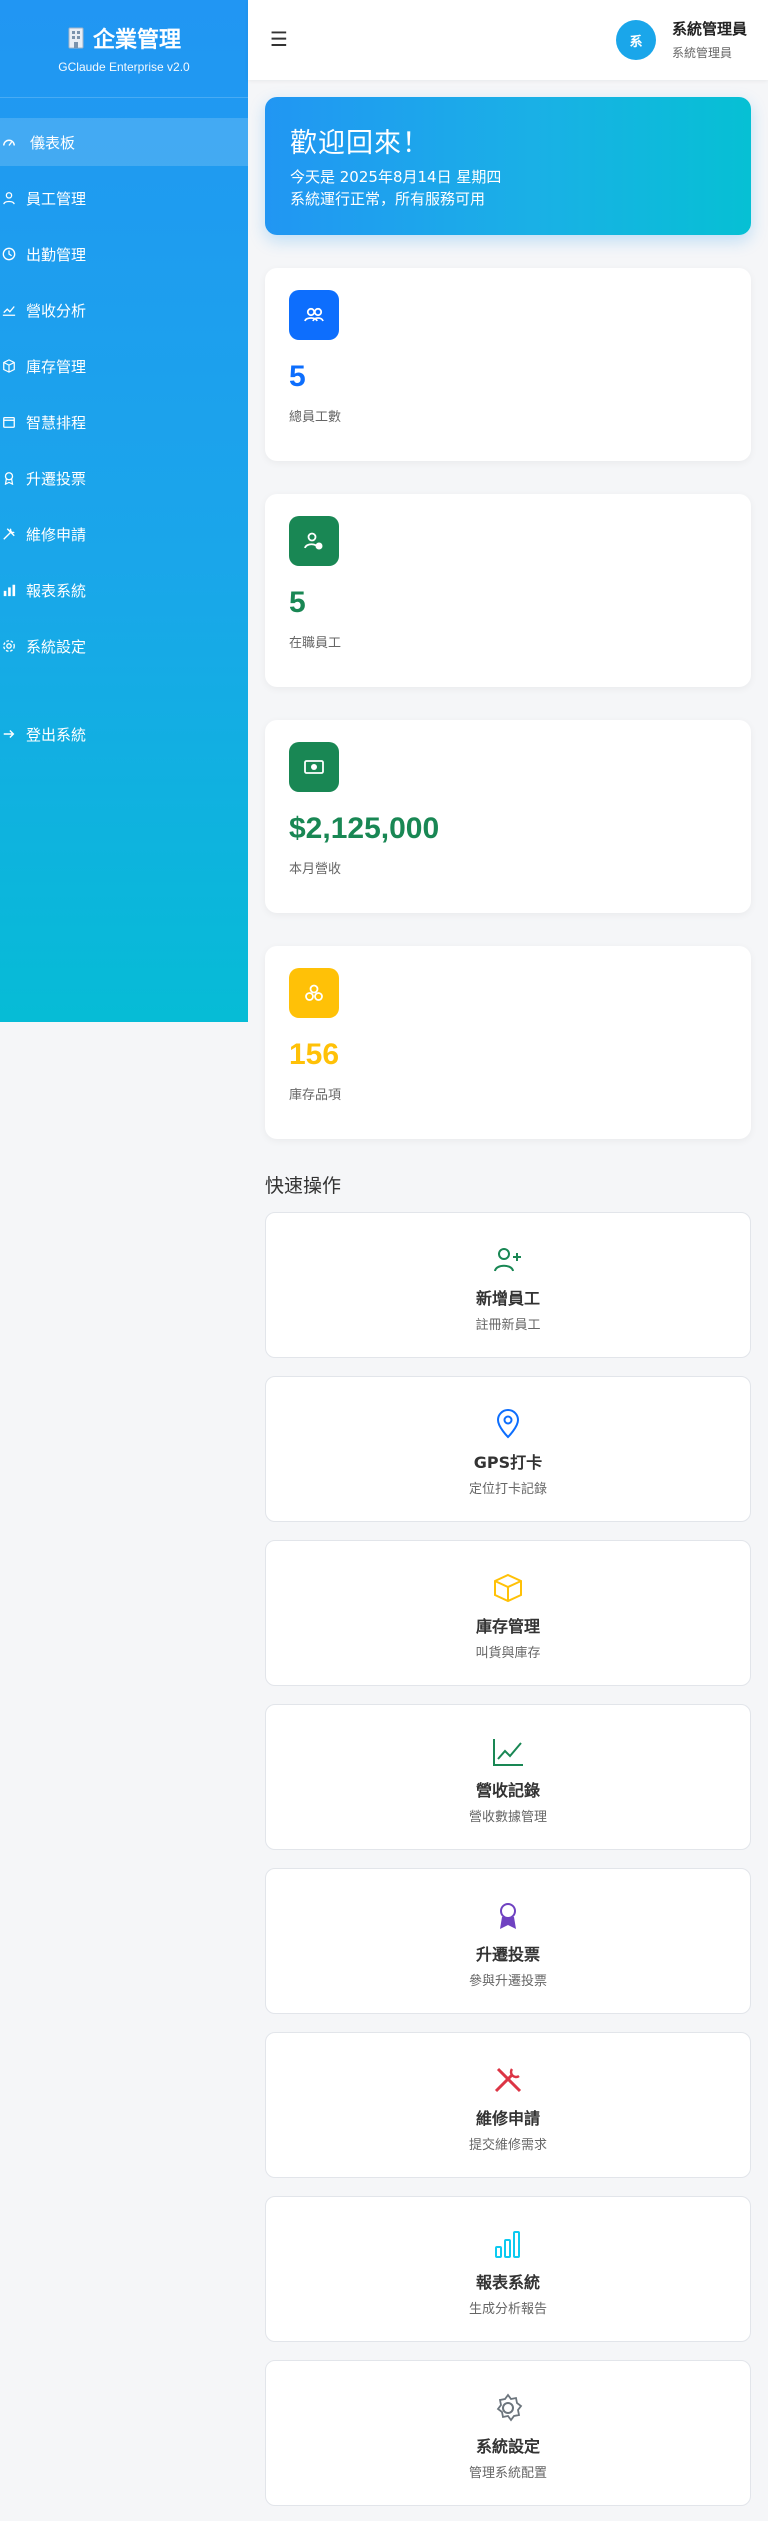  Describe the element at coordinates (10, 734) in the screenshot. I see `logout-icon` at that location.